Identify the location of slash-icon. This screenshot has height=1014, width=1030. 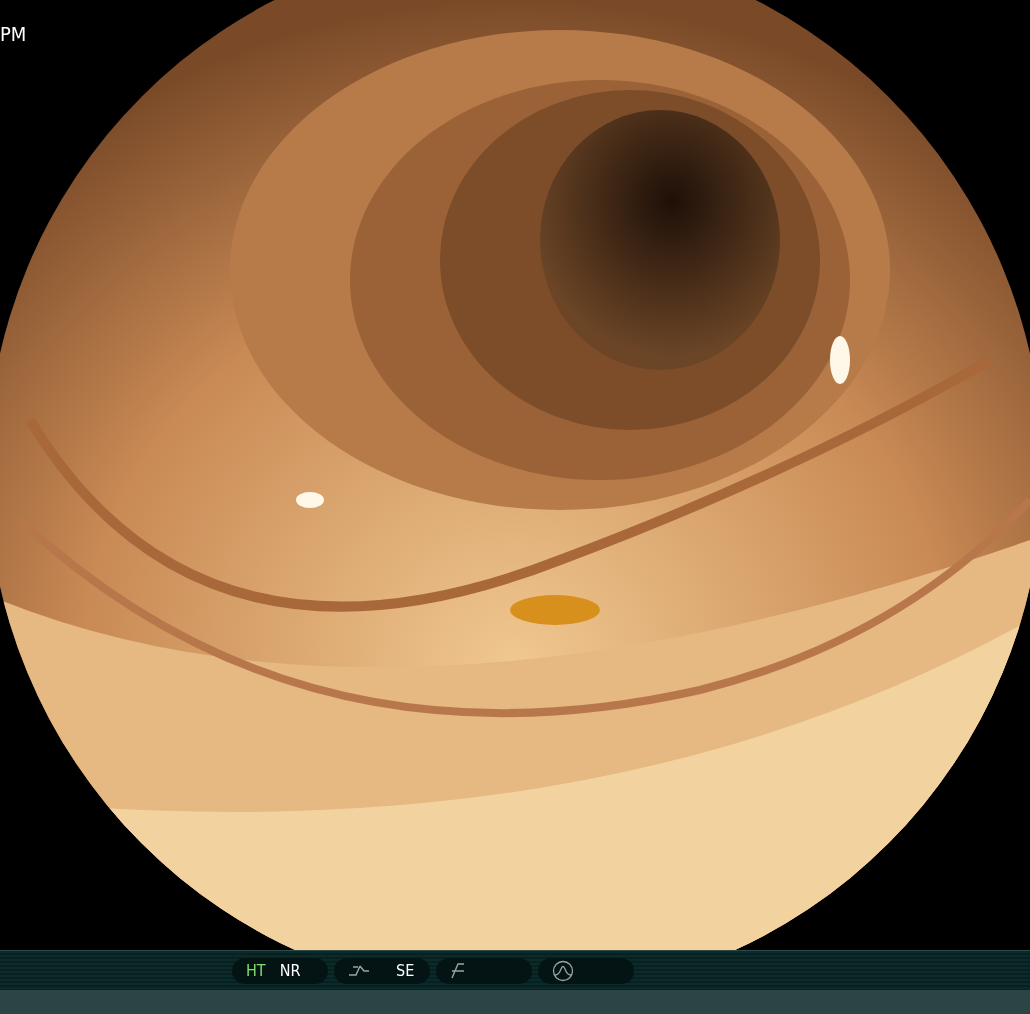
(458, 970).